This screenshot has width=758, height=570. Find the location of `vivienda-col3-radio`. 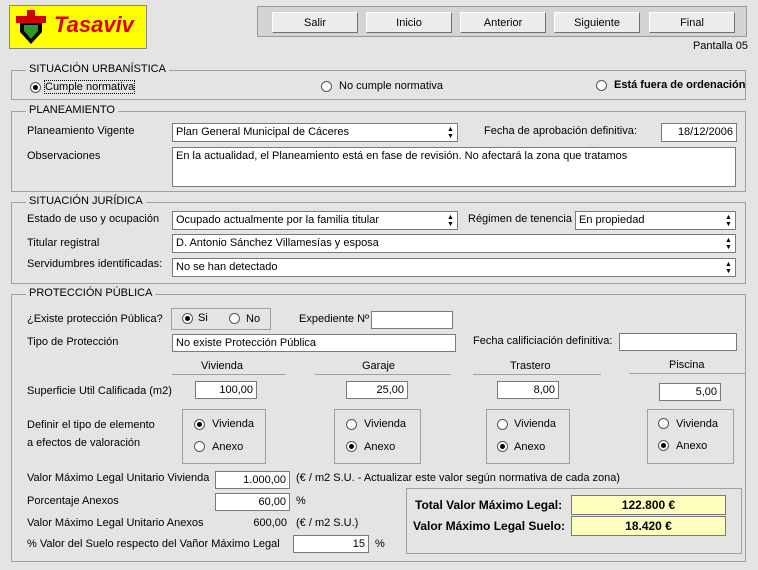

vivienda-col3-radio is located at coordinates (502, 424).